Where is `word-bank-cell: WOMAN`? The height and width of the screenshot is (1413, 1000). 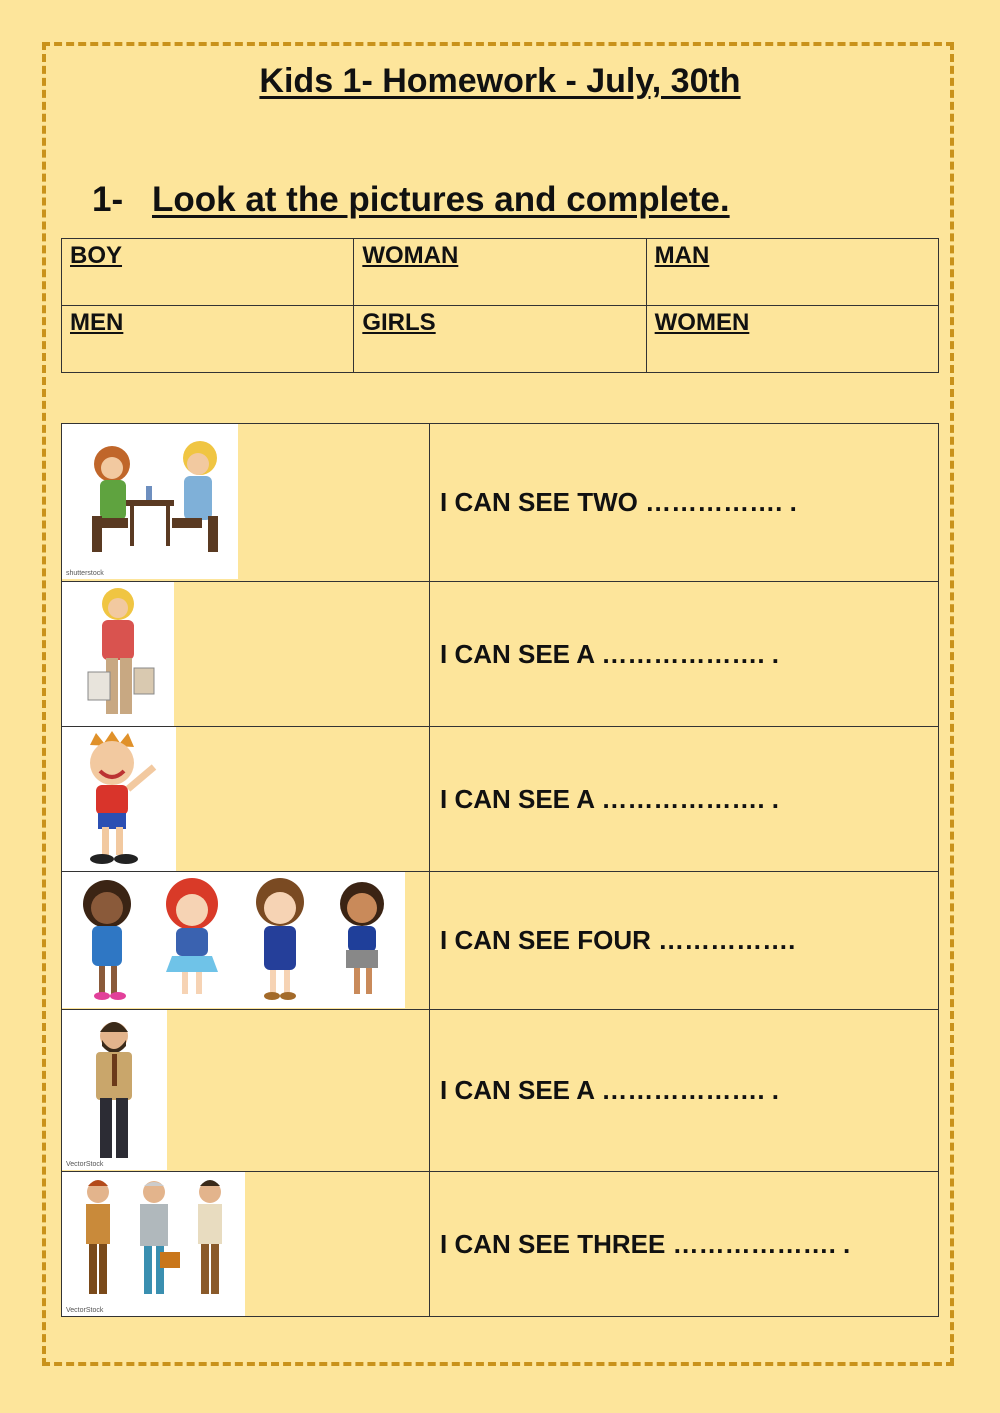 word-bank-cell: WOMAN is located at coordinates (500, 272).